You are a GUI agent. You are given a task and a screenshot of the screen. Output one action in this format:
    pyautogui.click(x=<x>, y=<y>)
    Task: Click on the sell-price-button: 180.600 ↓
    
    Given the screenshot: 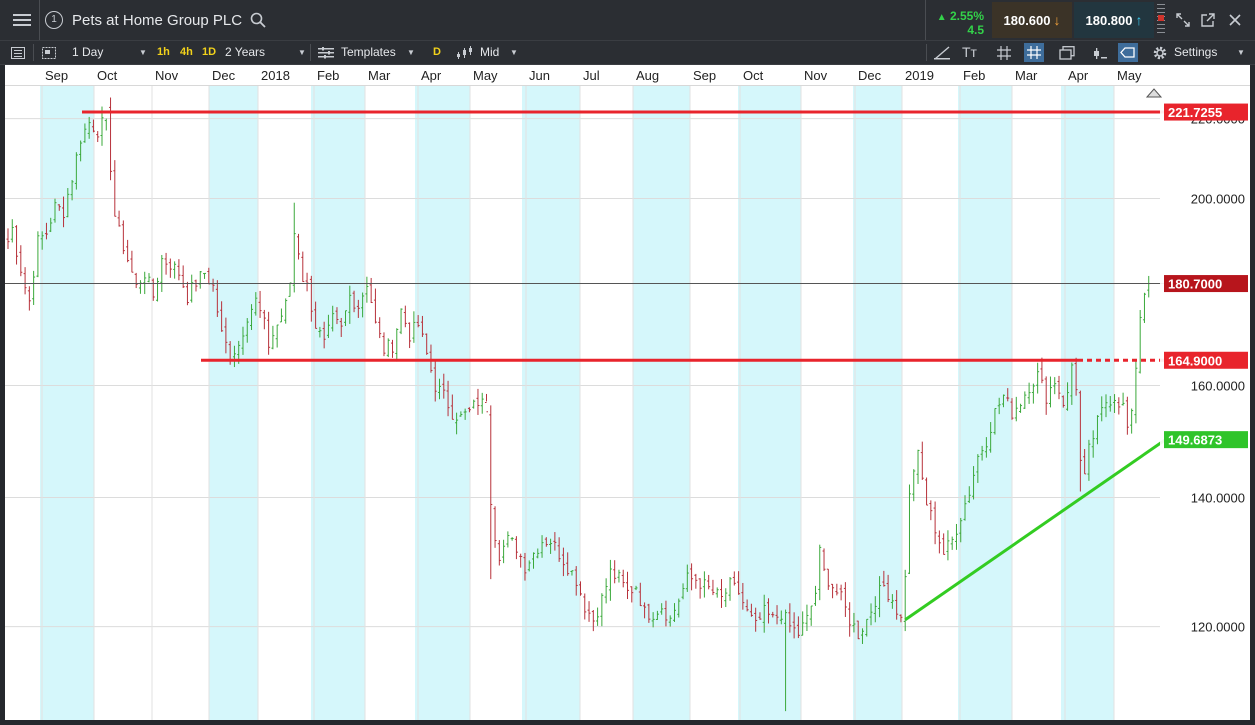 What is the action you would take?
    pyautogui.click(x=1032, y=20)
    